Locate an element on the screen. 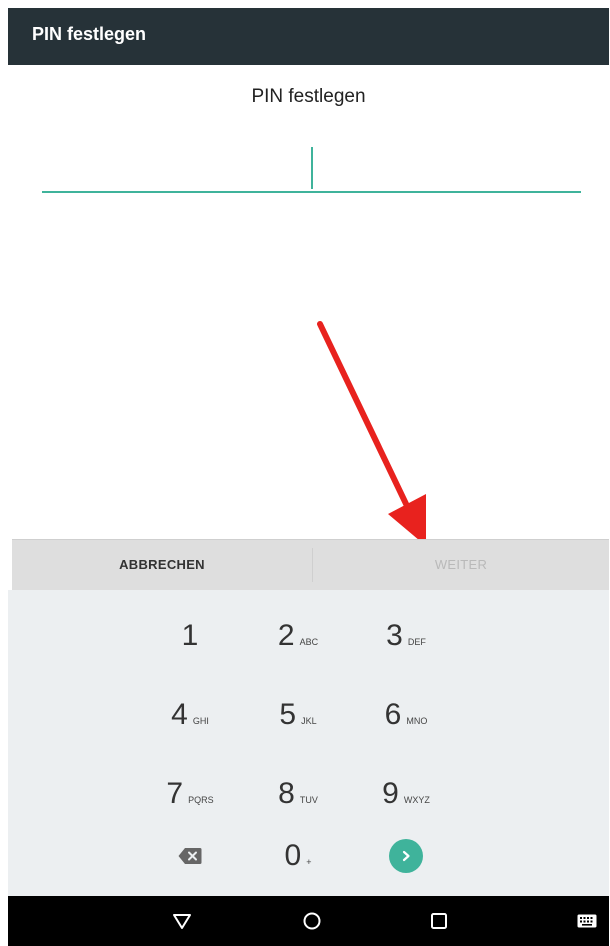  key-letters: GHI is located at coordinates (200, 721).